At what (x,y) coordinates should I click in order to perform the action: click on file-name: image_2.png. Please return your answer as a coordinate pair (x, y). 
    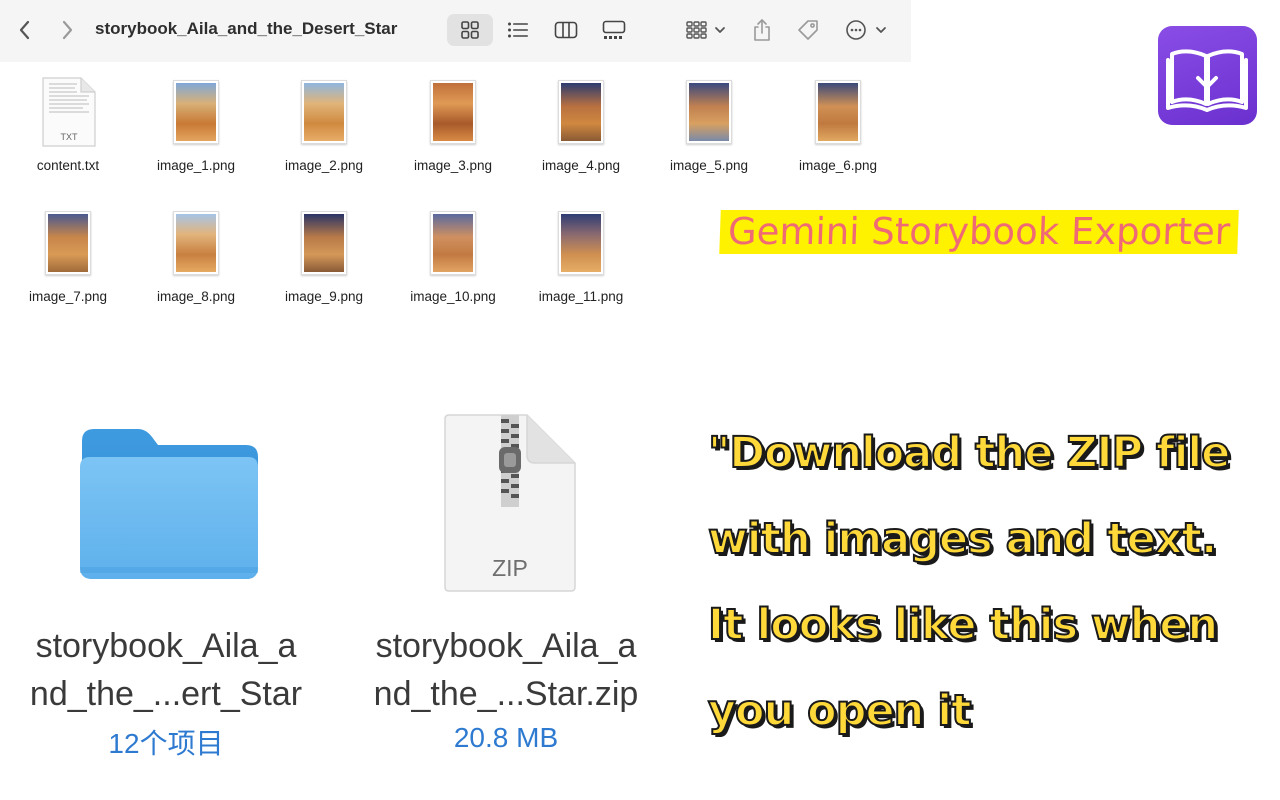
    Looking at the image, I should click on (324, 165).